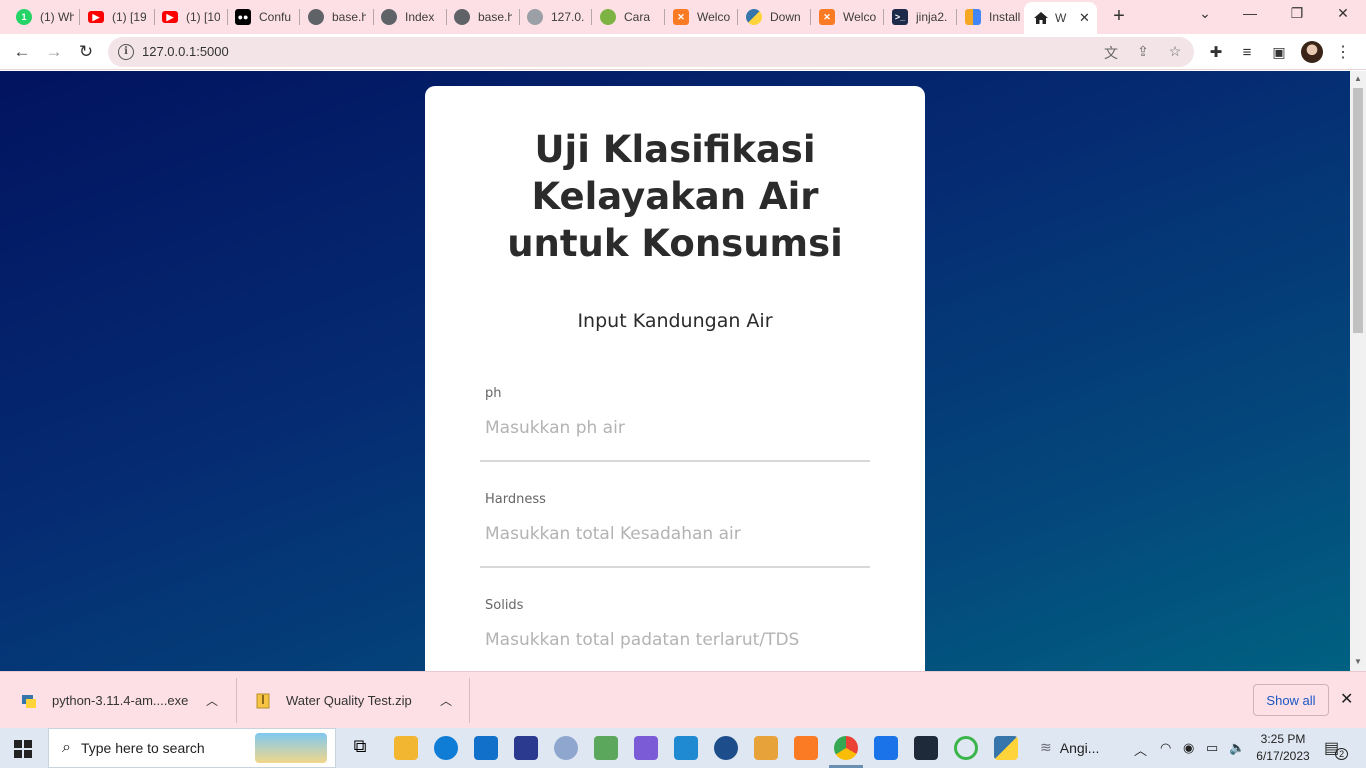  Describe the element at coordinates (1188, 748) in the screenshot. I see `tray-app-icon: ◉` at that location.